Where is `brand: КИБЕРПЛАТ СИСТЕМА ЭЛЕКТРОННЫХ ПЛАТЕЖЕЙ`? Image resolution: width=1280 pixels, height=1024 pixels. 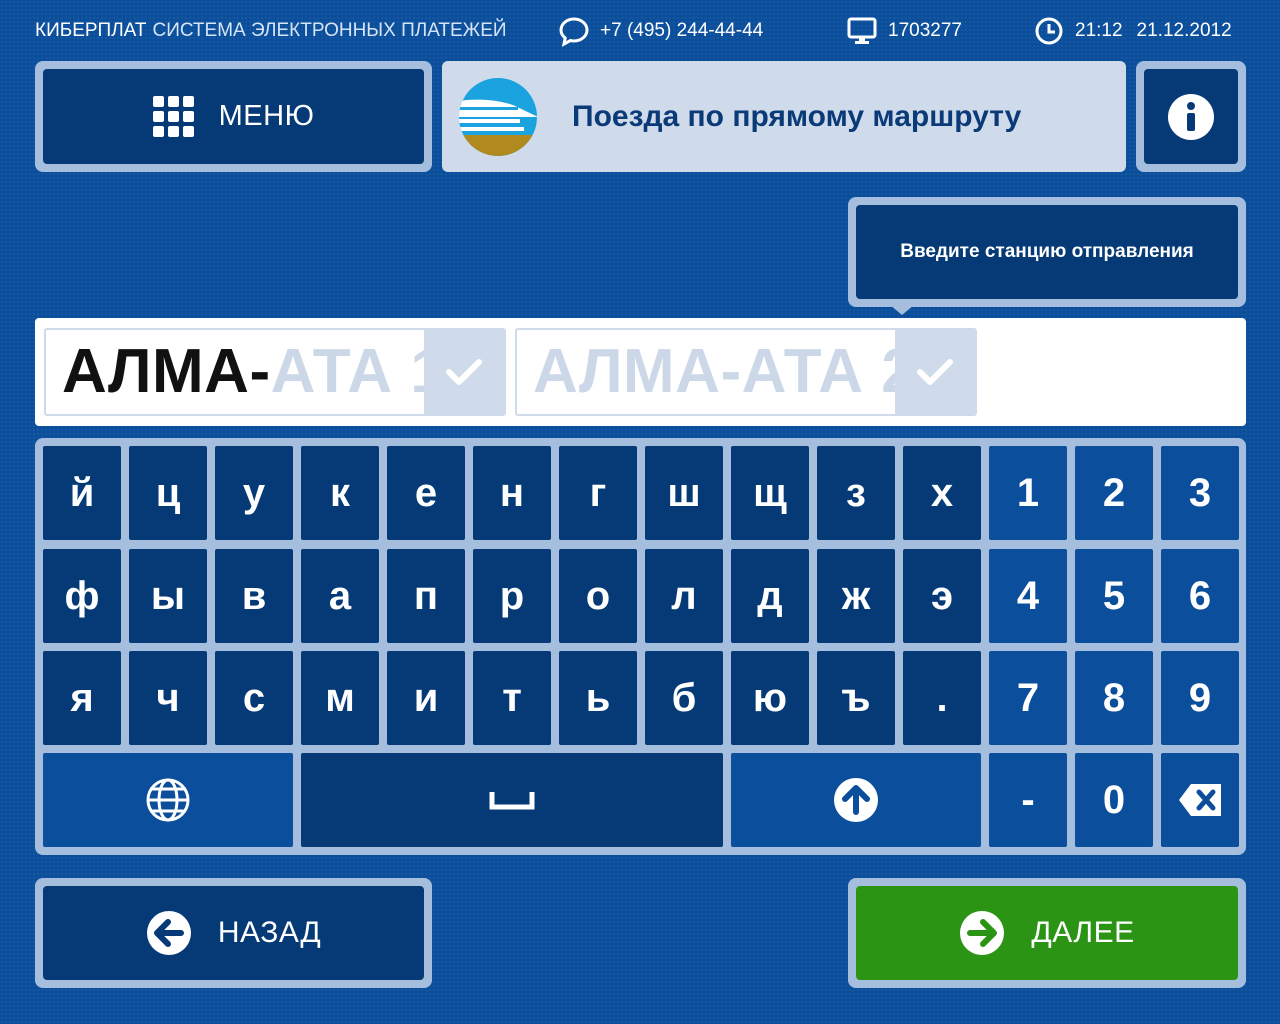
brand: КИБЕРПЛАТ СИСТЕМА ЭЛЕКТРОННЫХ ПЛАТЕЖЕЙ is located at coordinates (271, 31).